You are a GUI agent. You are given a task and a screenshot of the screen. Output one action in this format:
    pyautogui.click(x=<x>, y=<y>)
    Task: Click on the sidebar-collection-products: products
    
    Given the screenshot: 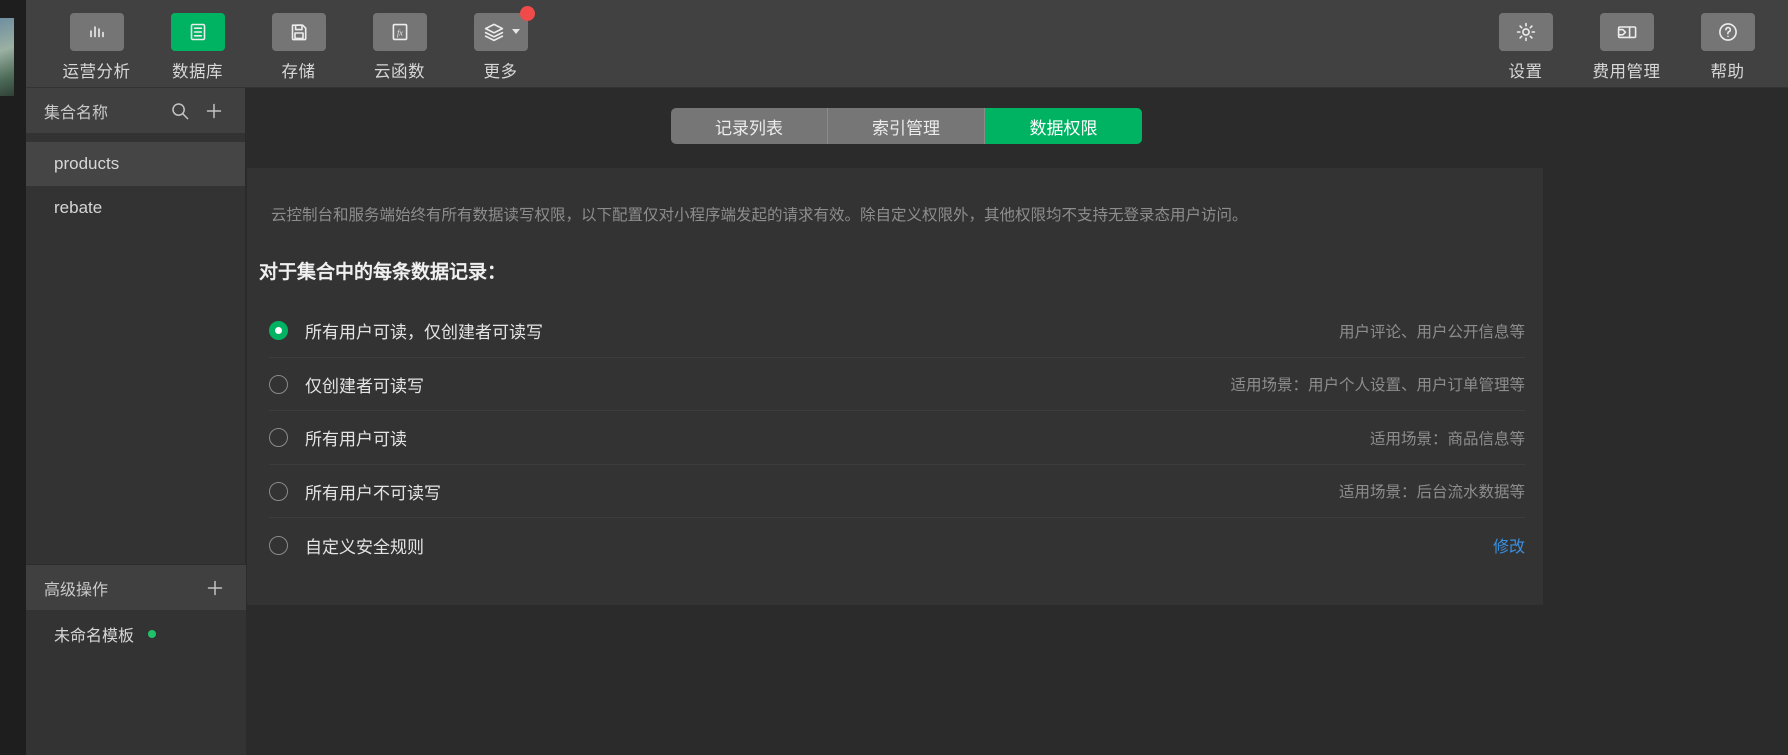 What is the action you would take?
    pyautogui.click(x=135, y=164)
    